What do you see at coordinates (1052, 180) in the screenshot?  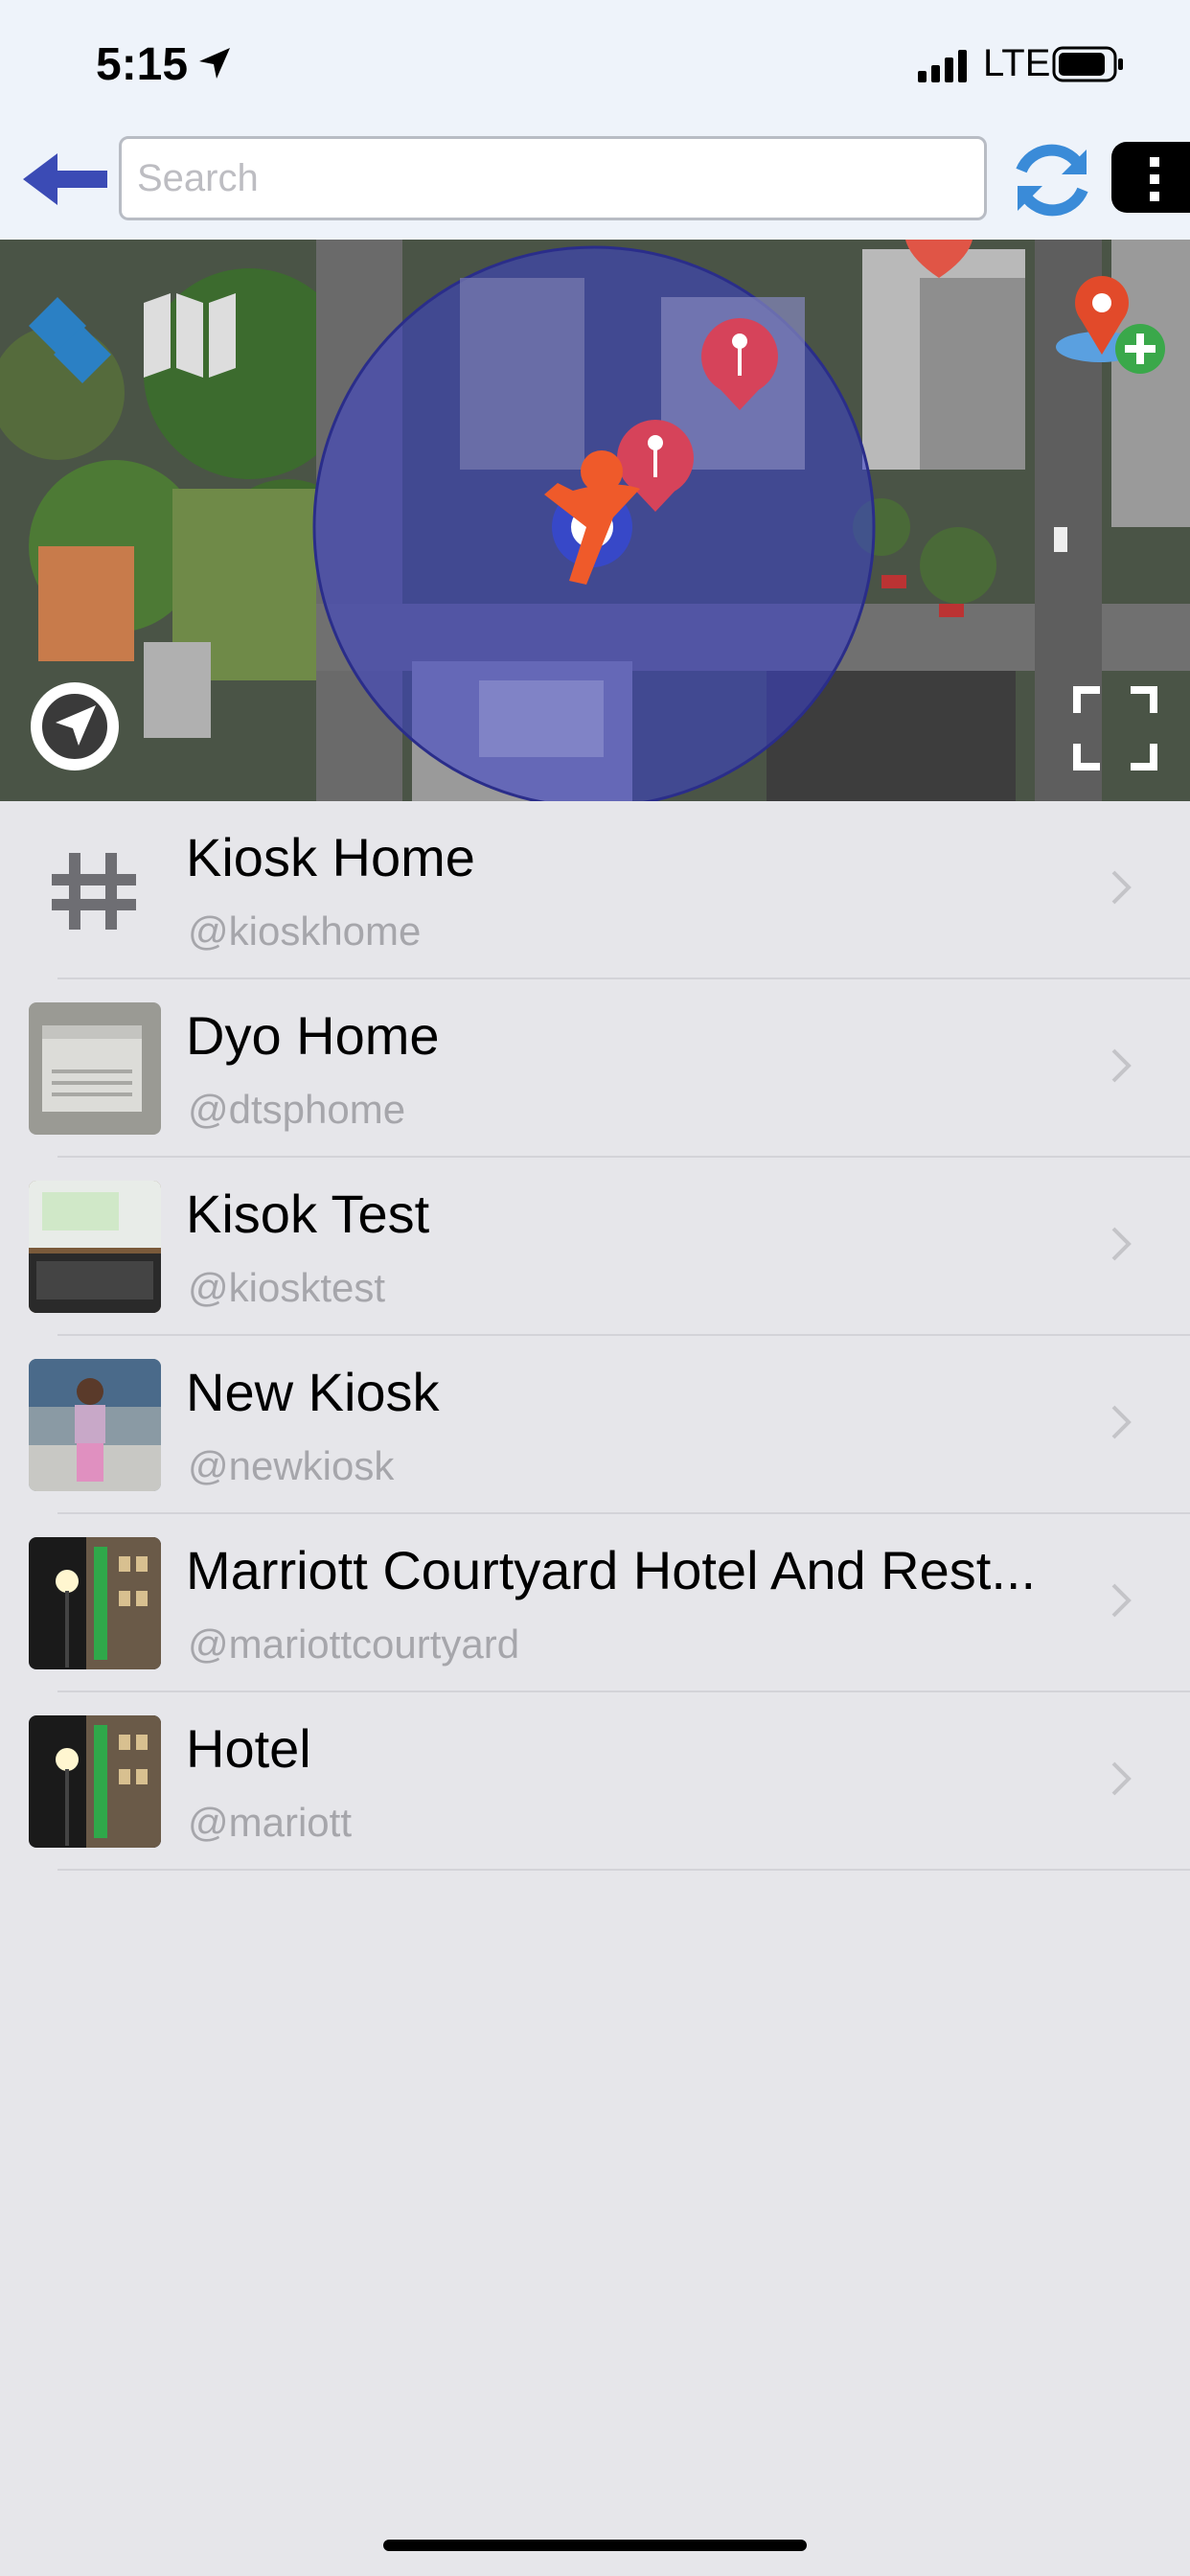 I see `refresh-icon` at bounding box center [1052, 180].